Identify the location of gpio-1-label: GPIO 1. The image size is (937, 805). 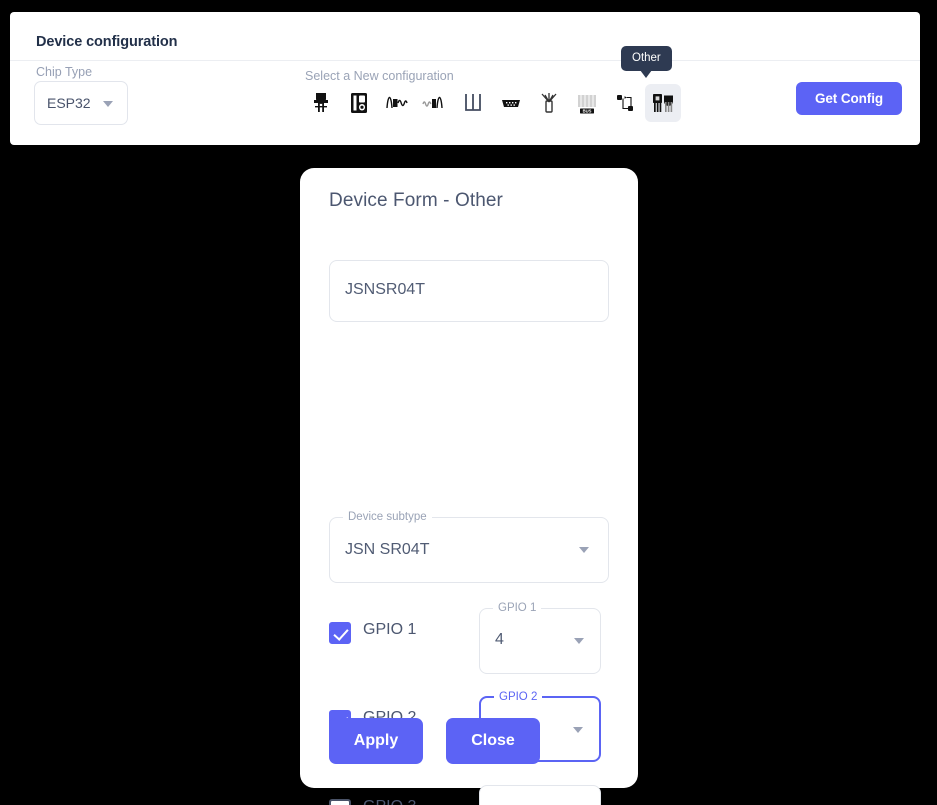
(390, 629).